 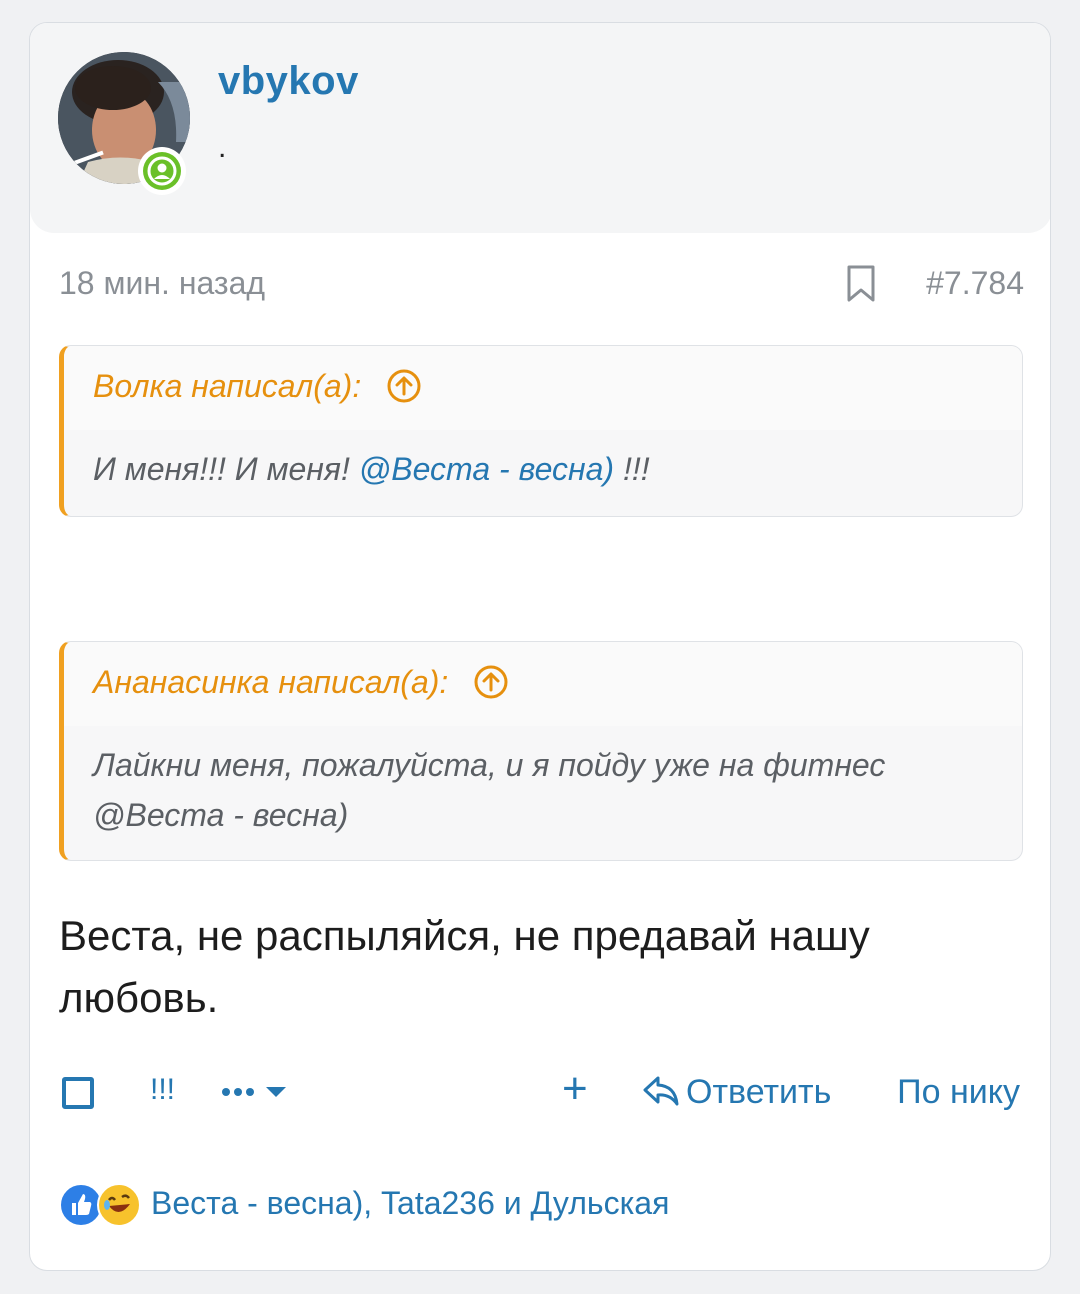 I want to click on post-time: 18 мин. назад, so click(x=162, y=283).